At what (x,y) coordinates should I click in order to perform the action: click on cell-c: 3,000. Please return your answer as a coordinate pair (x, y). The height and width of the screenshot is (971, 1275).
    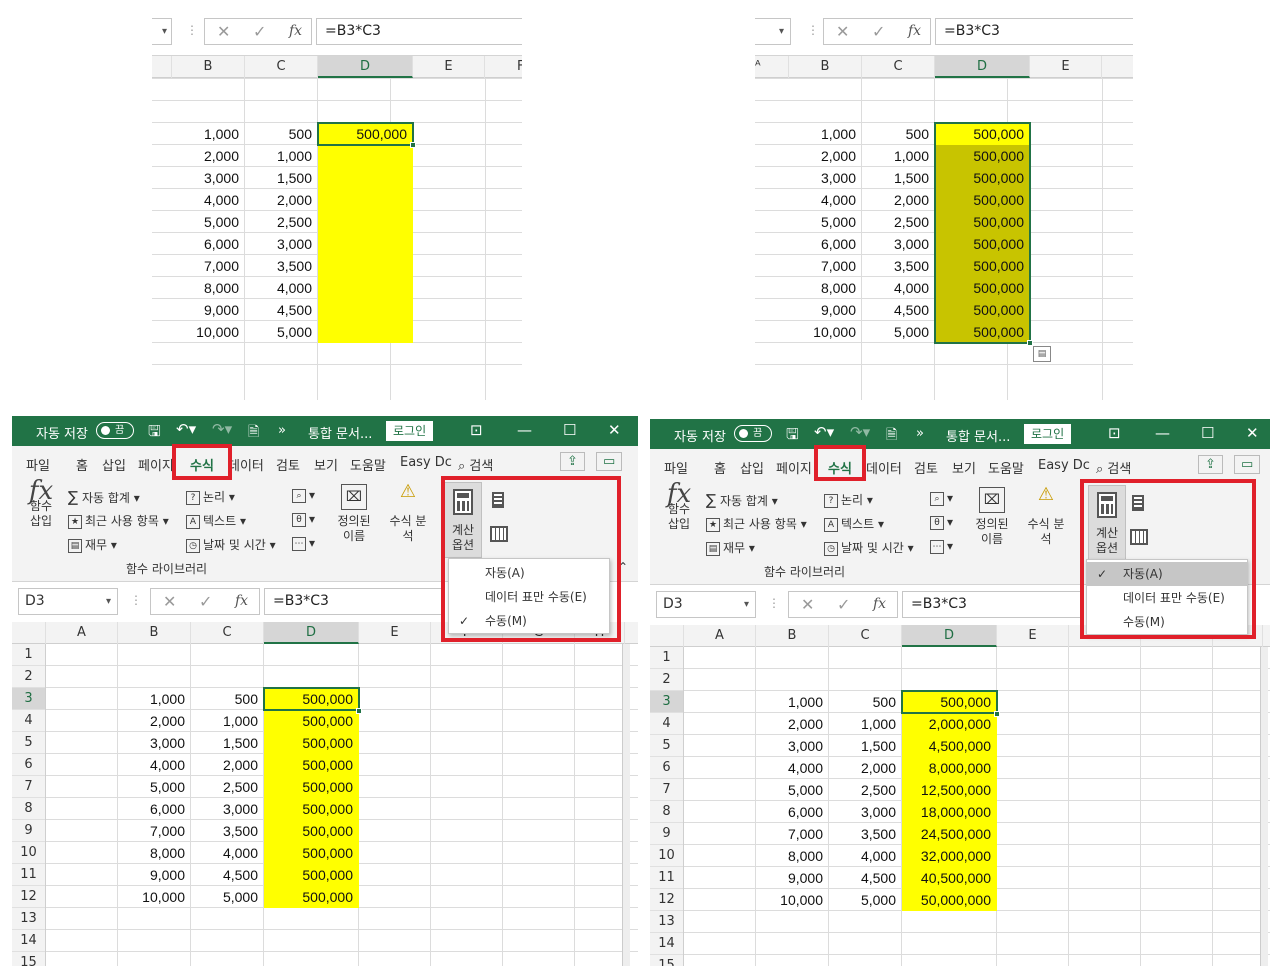
    Looking at the image, I should click on (865, 812).